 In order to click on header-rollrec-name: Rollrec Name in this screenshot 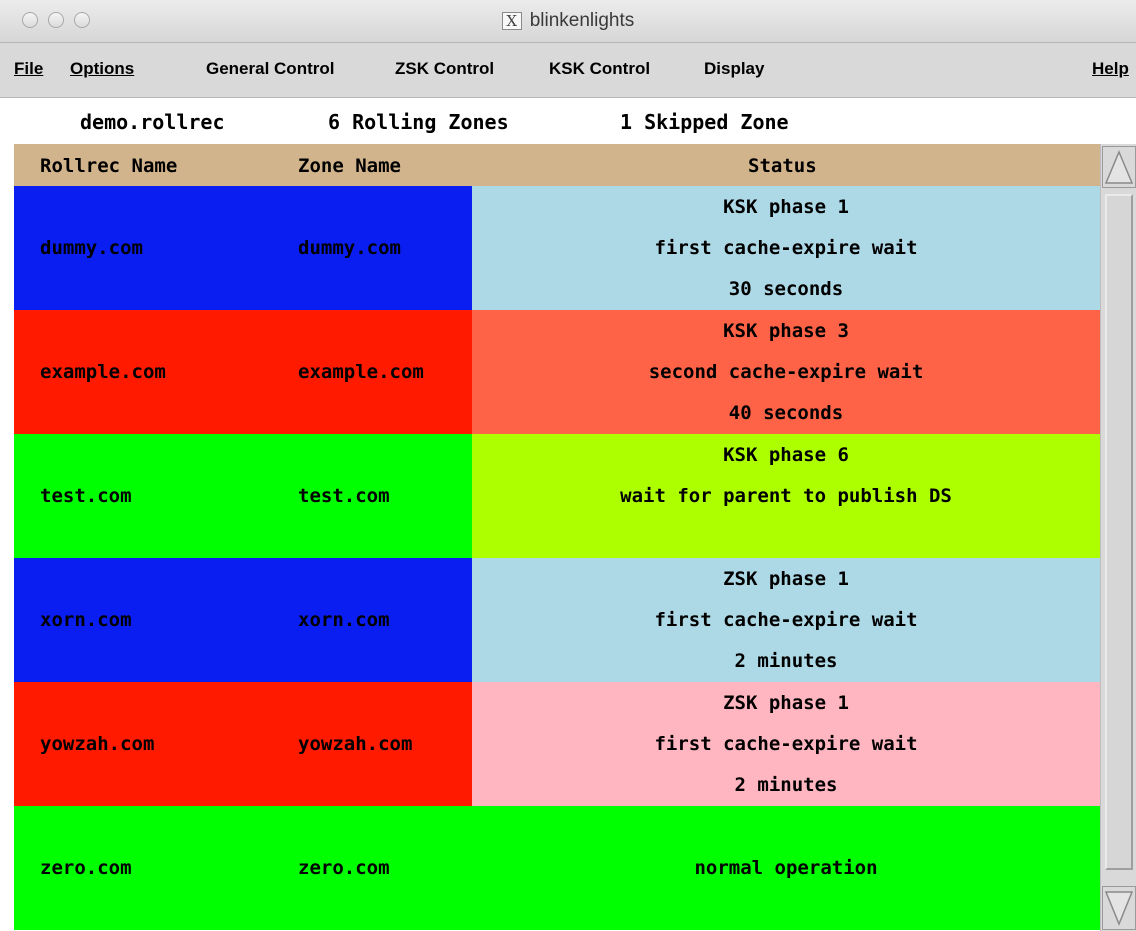, I will do `click(109, 166)`.